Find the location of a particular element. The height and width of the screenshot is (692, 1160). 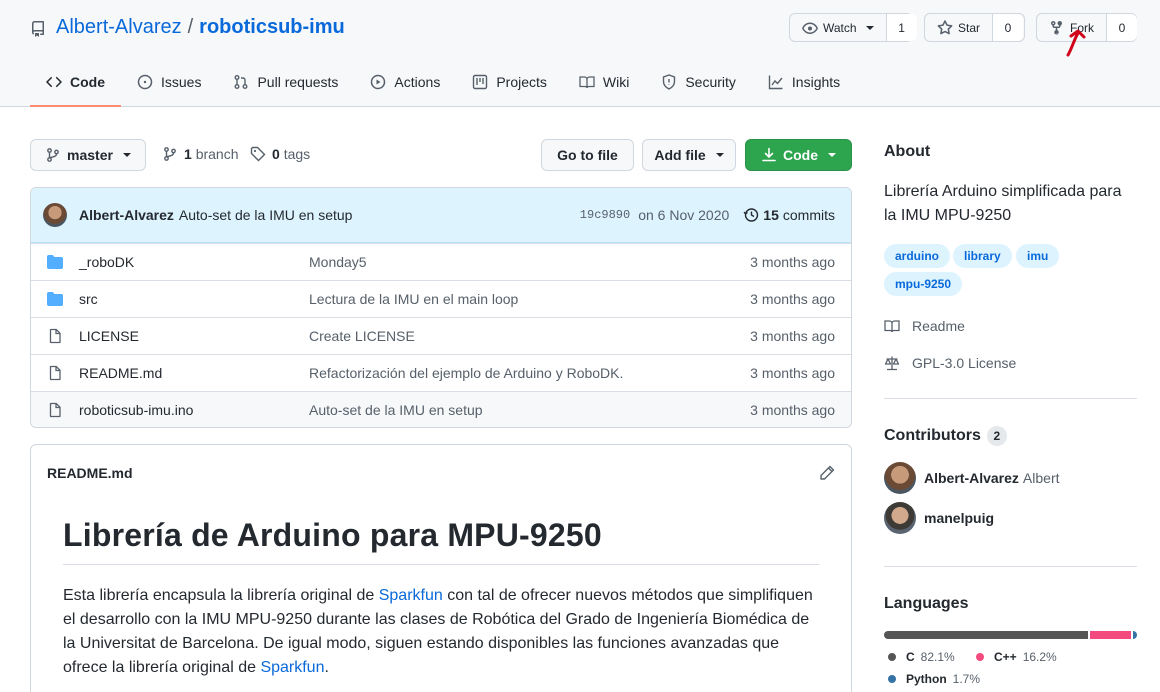

tab-pull-requests-label: Pull requests is located at coordinates (298, 82).